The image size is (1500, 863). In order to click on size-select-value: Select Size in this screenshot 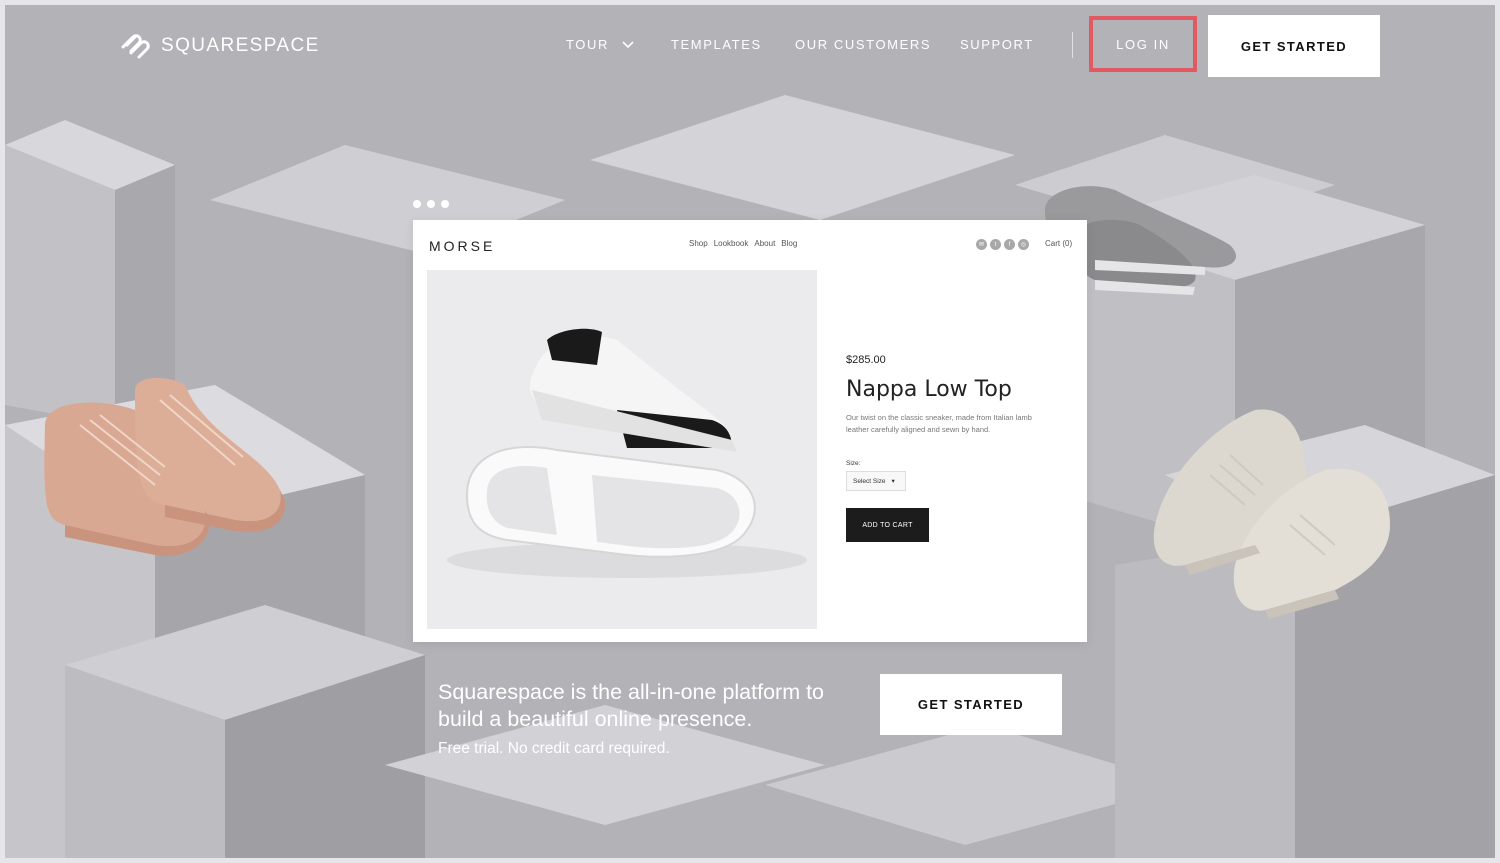, I will do `click(869, 481)`.